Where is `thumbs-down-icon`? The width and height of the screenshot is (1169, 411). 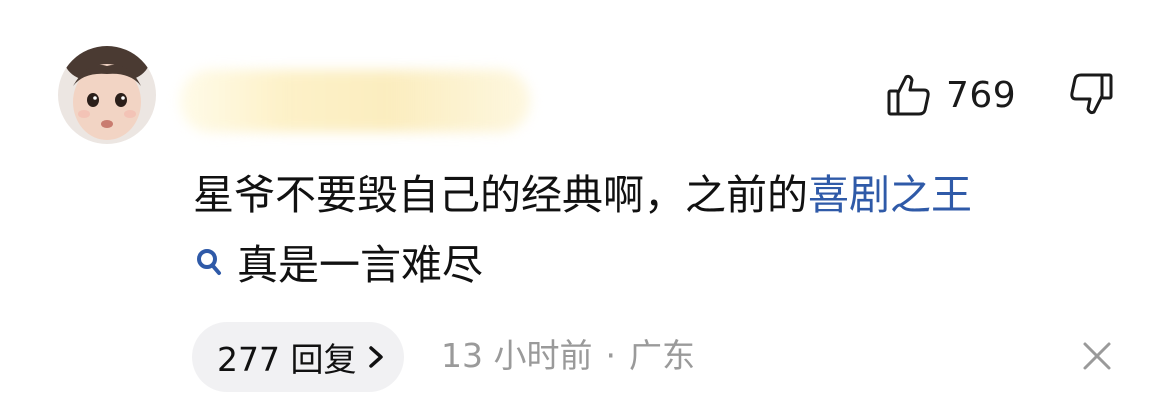
thumbs-down-icon is located at coordinates (1091, 94).